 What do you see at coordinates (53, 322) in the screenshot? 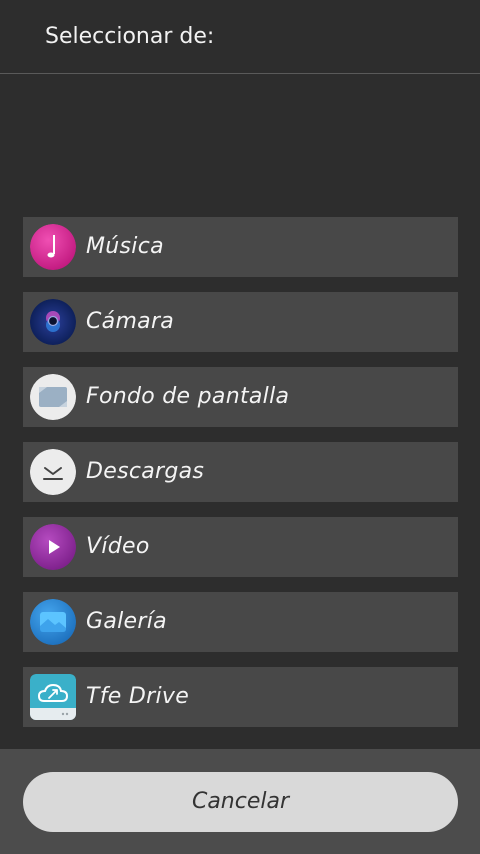
I see `camera-icon` at bounding box center [53, 322].